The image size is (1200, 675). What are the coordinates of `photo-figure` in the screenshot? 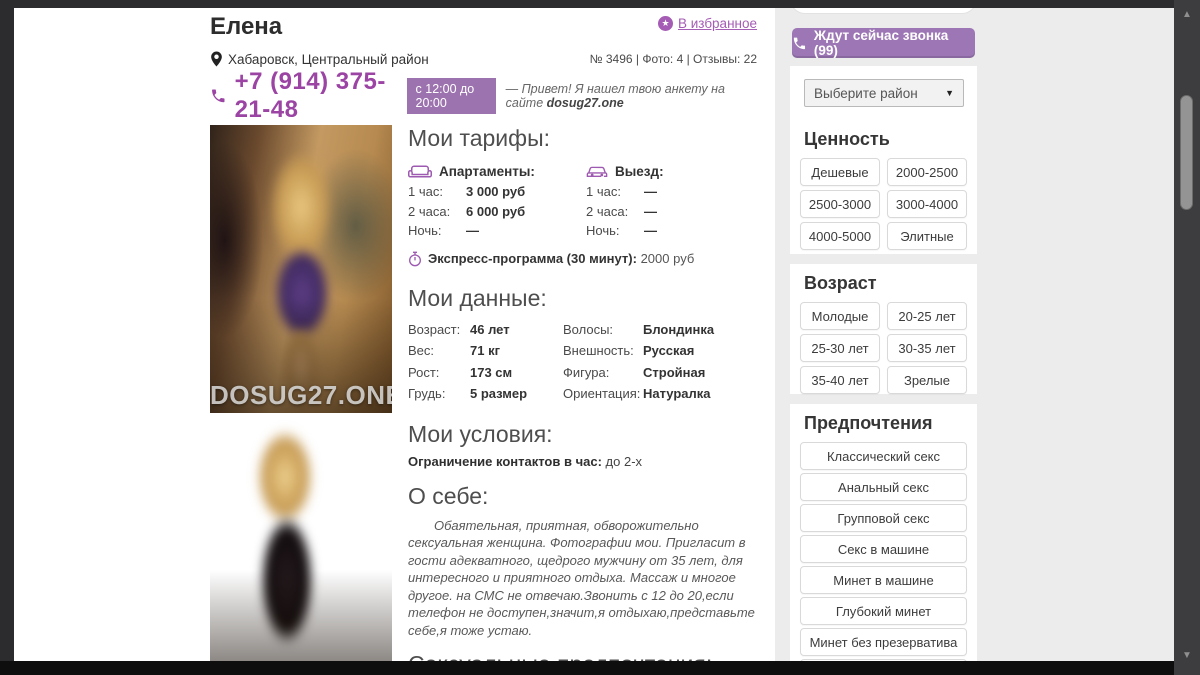 It's located at (285, 477).